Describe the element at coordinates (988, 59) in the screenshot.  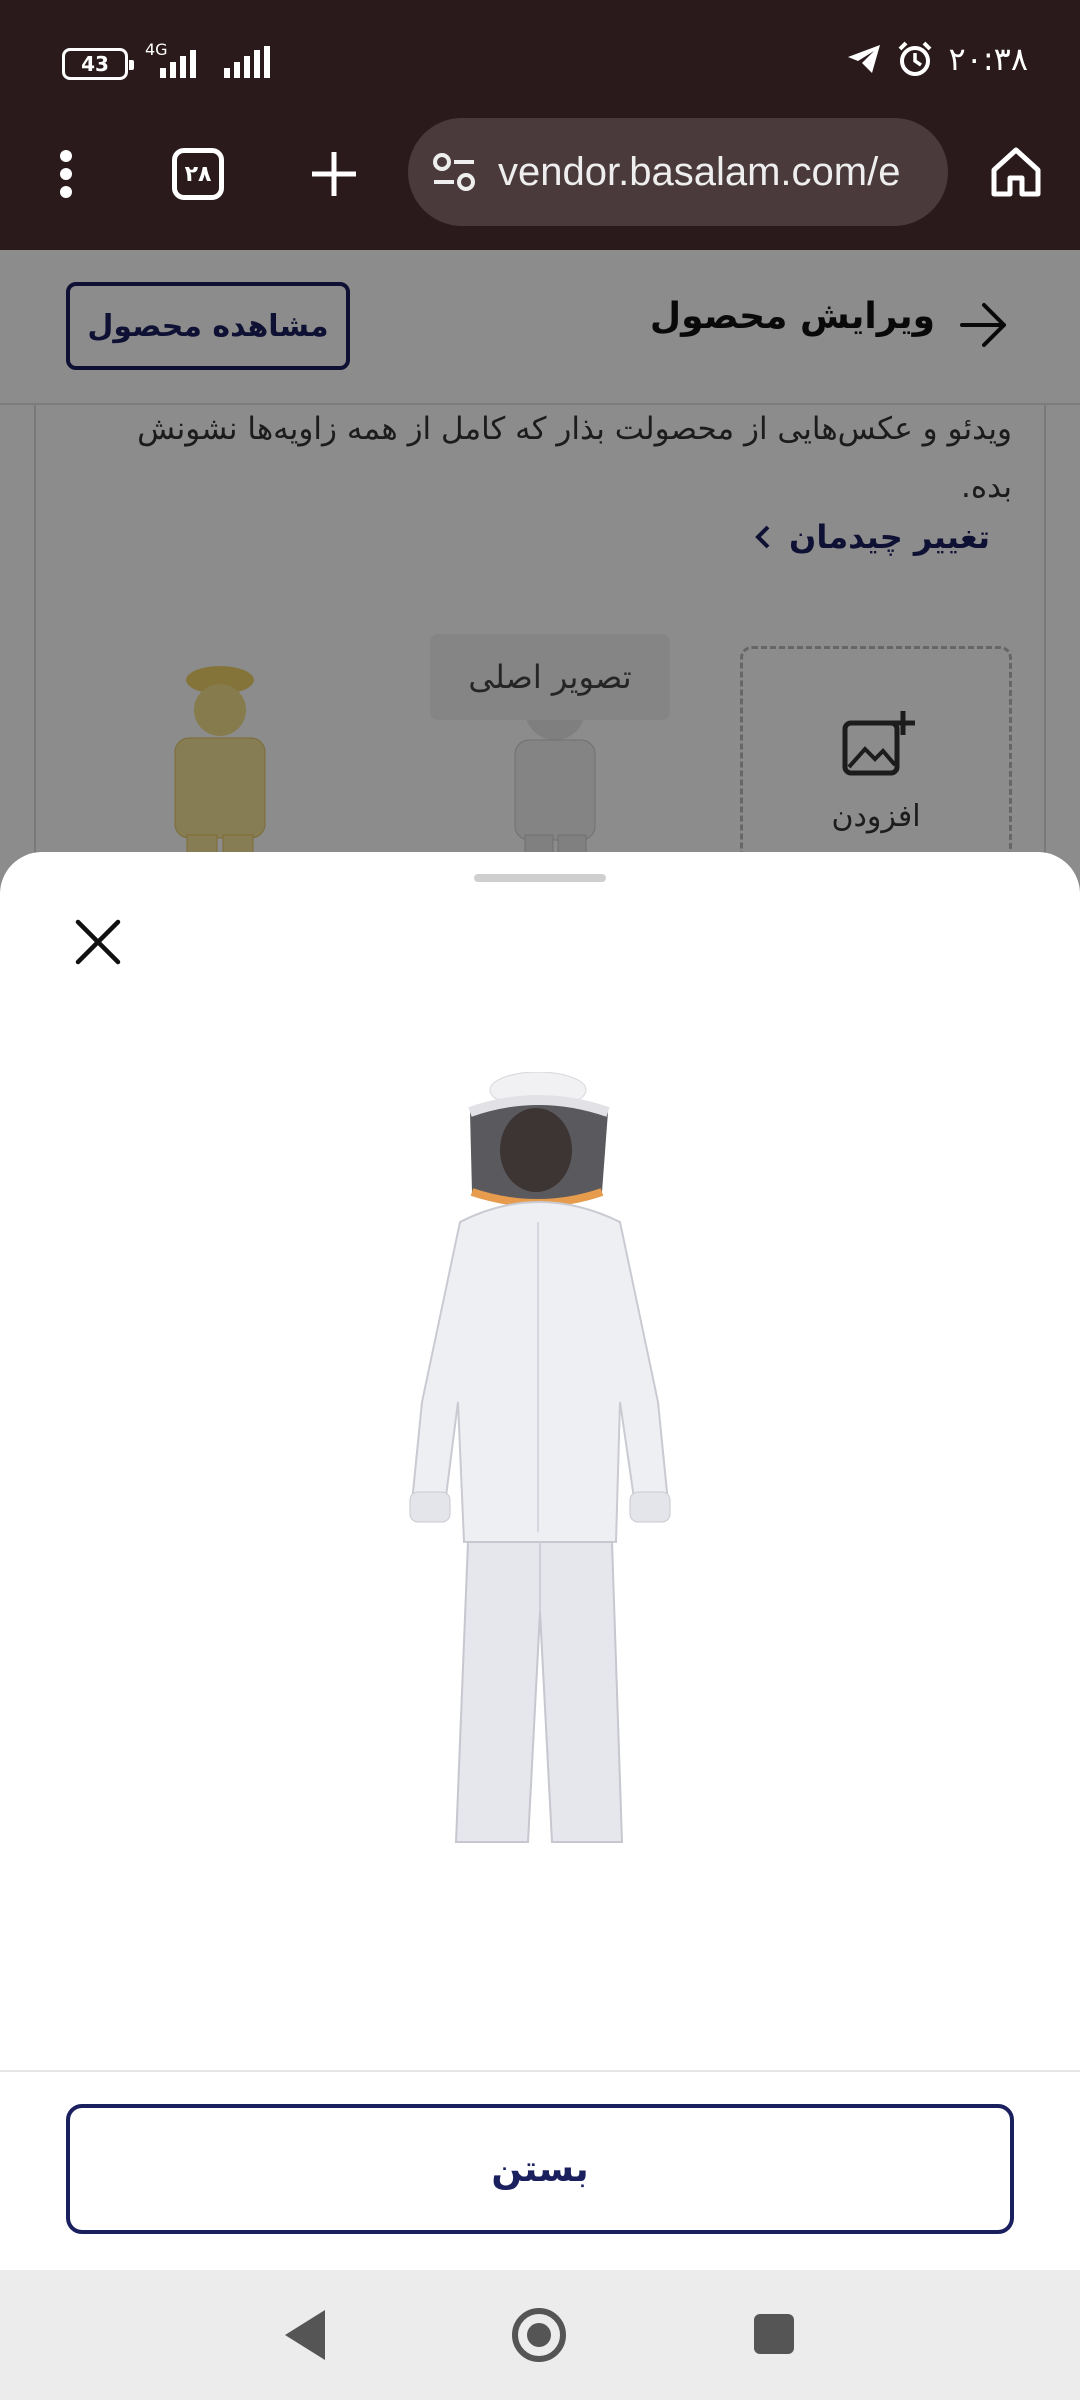
I see `clock: ۲۰:۳۸` at that location.